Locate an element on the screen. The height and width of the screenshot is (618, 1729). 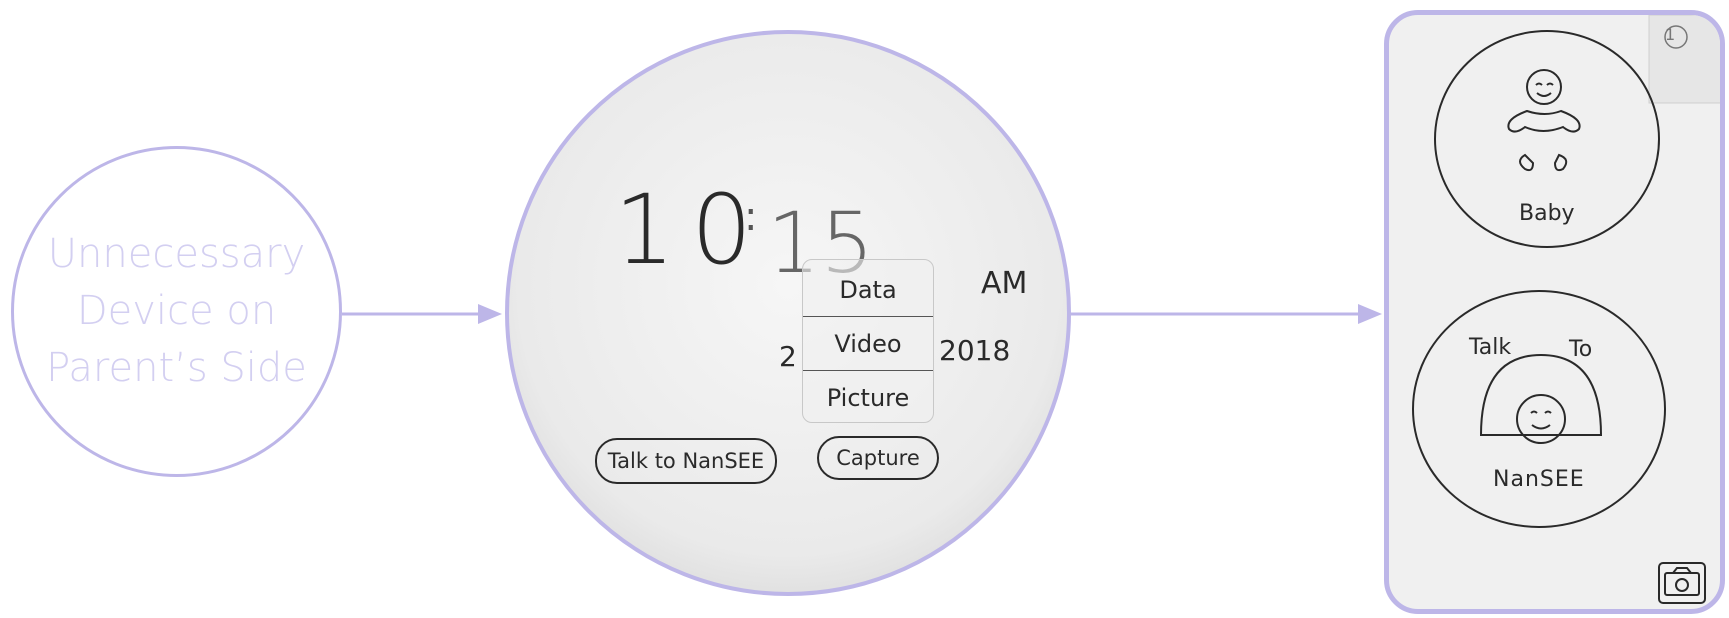
date-right: 2018 is located at coordinates (975, 350).